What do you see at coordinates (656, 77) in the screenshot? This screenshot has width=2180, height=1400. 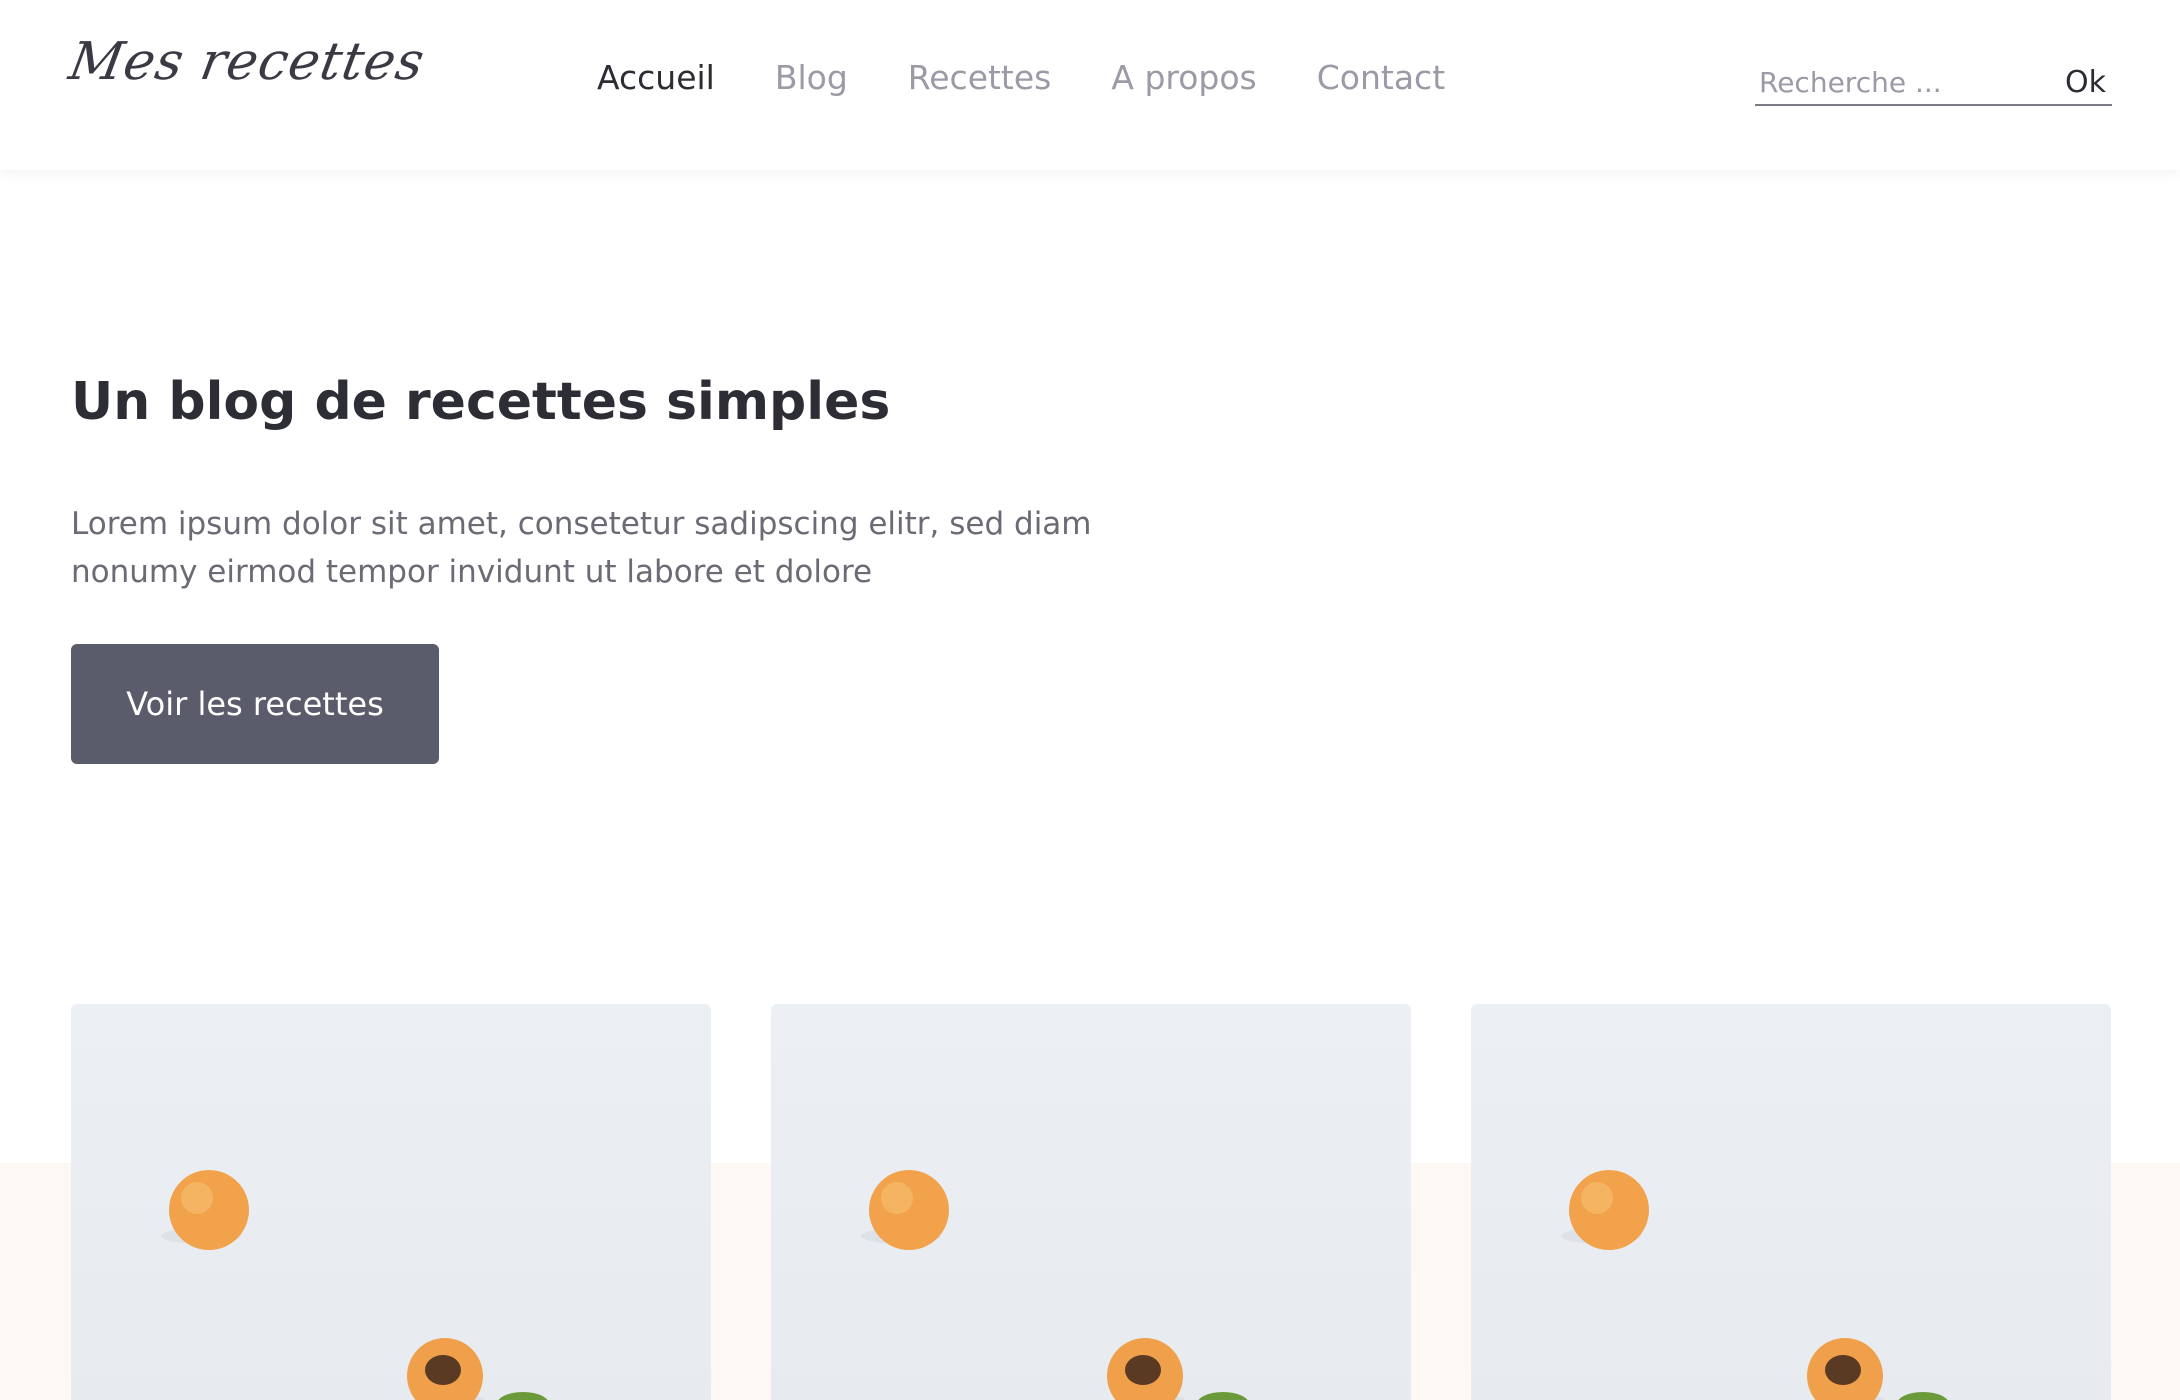 I see `nav-item-accueil: Accueil` at bounding box center [656, 77].